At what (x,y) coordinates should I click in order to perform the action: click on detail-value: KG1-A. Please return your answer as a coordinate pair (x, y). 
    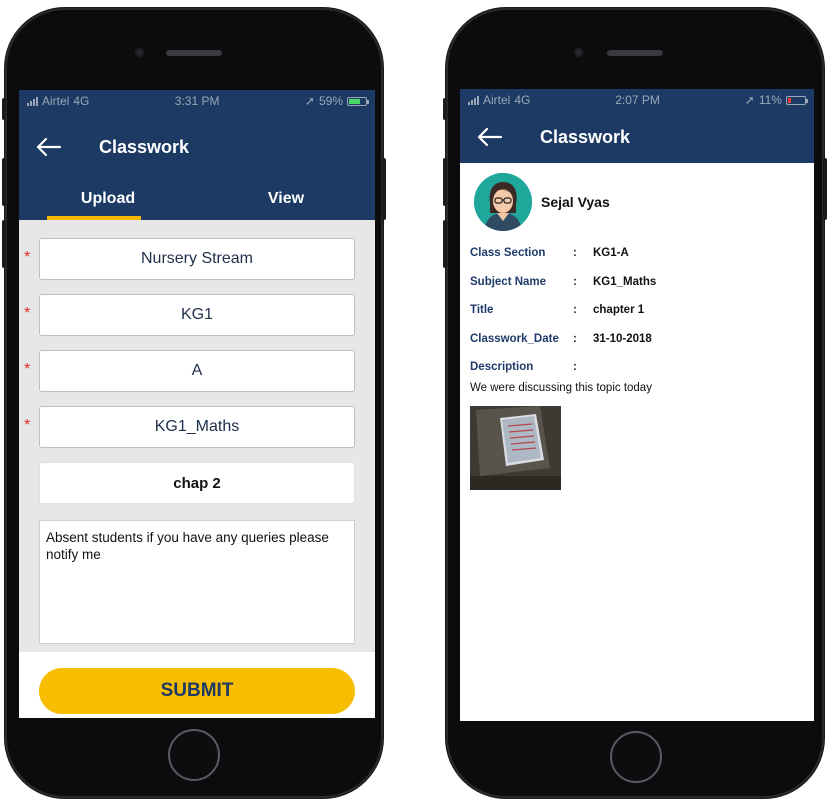
    Looking at the image, I should click on (611, 253).